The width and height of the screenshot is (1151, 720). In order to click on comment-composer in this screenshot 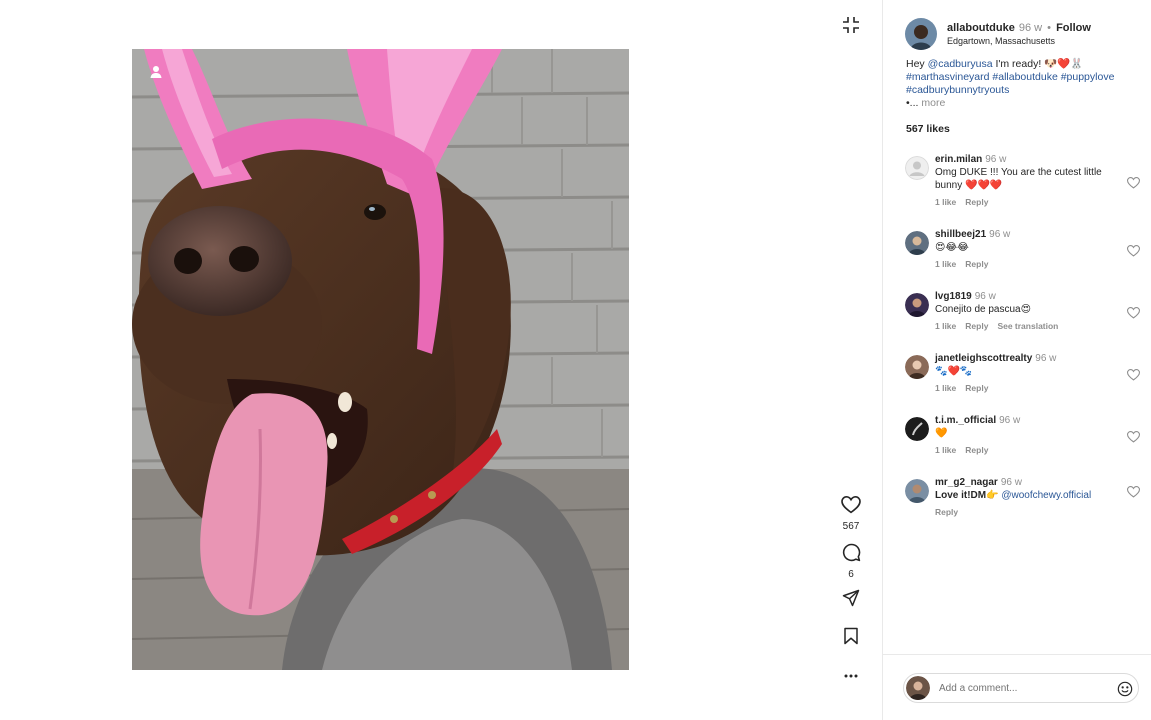, I will do `click(1017, 687)`.